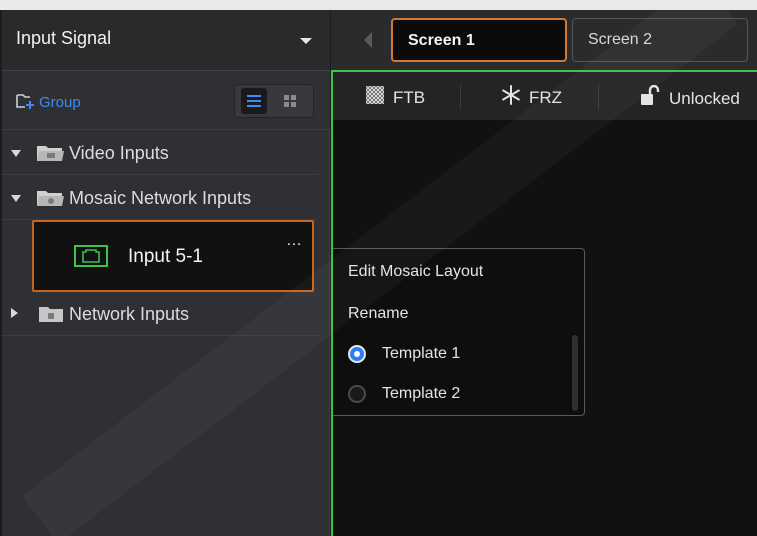 The width and height of the screenshot is (757, 536). I want to click on tree-group-video-inputs: Video Inputs, so click(160, 153).